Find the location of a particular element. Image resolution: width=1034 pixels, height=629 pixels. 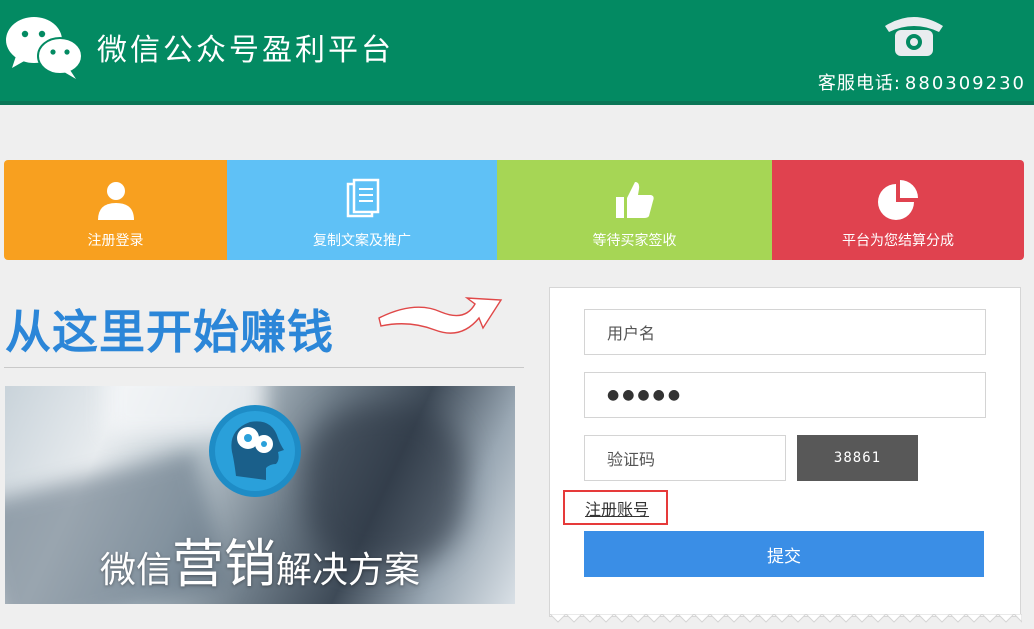

step-register-login: 注册登录 is located at coordinates (115, 210).